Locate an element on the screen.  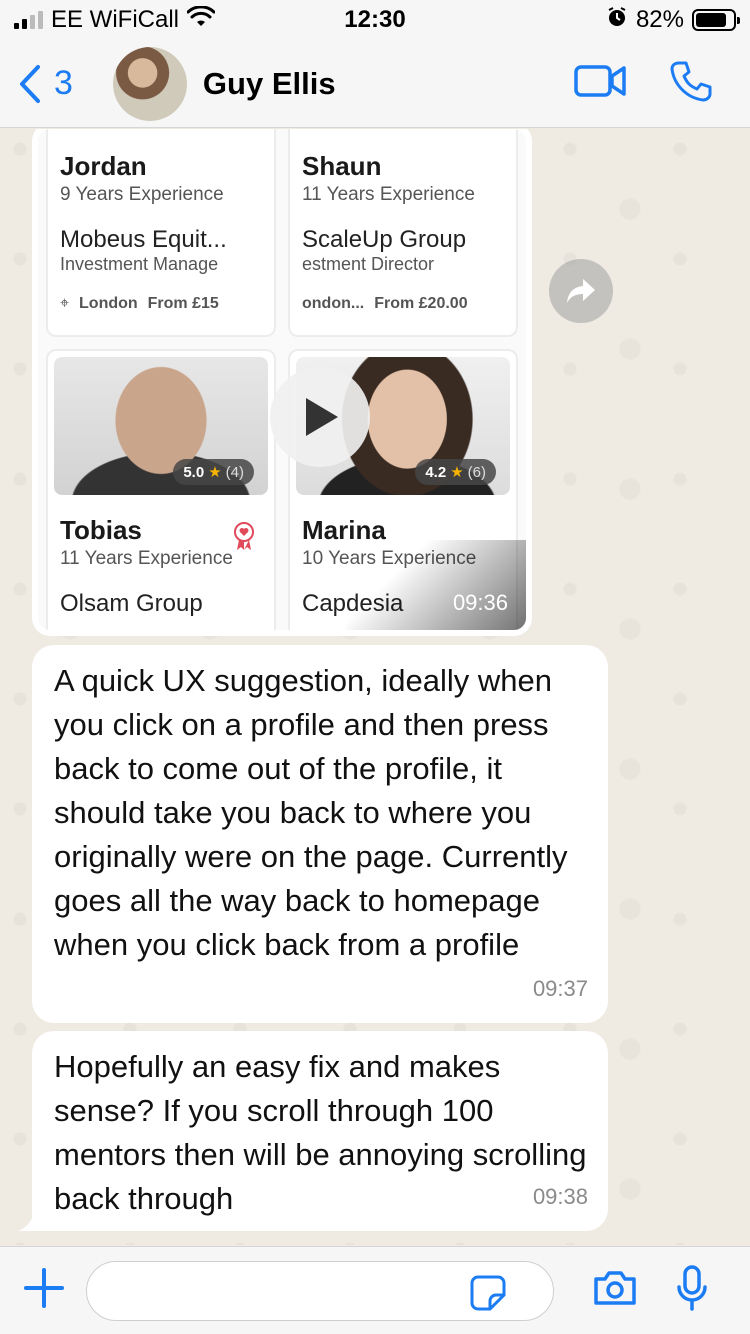
status-bar: EE WiFiCall 12:30 82% is located at coordinates (375, 20).